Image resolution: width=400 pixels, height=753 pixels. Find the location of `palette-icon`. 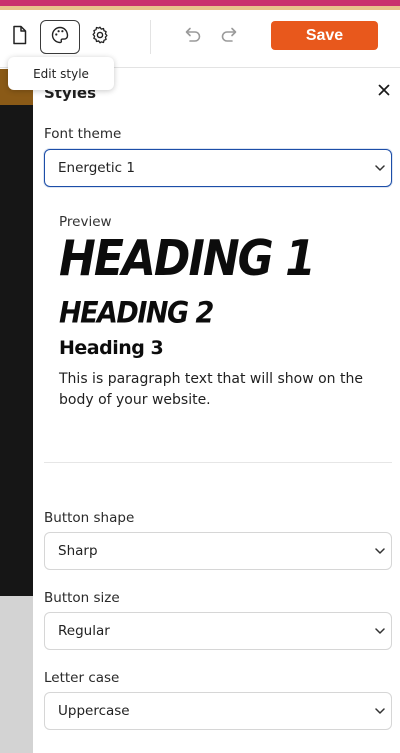

palette-icon is located at coordinates (60, 37).